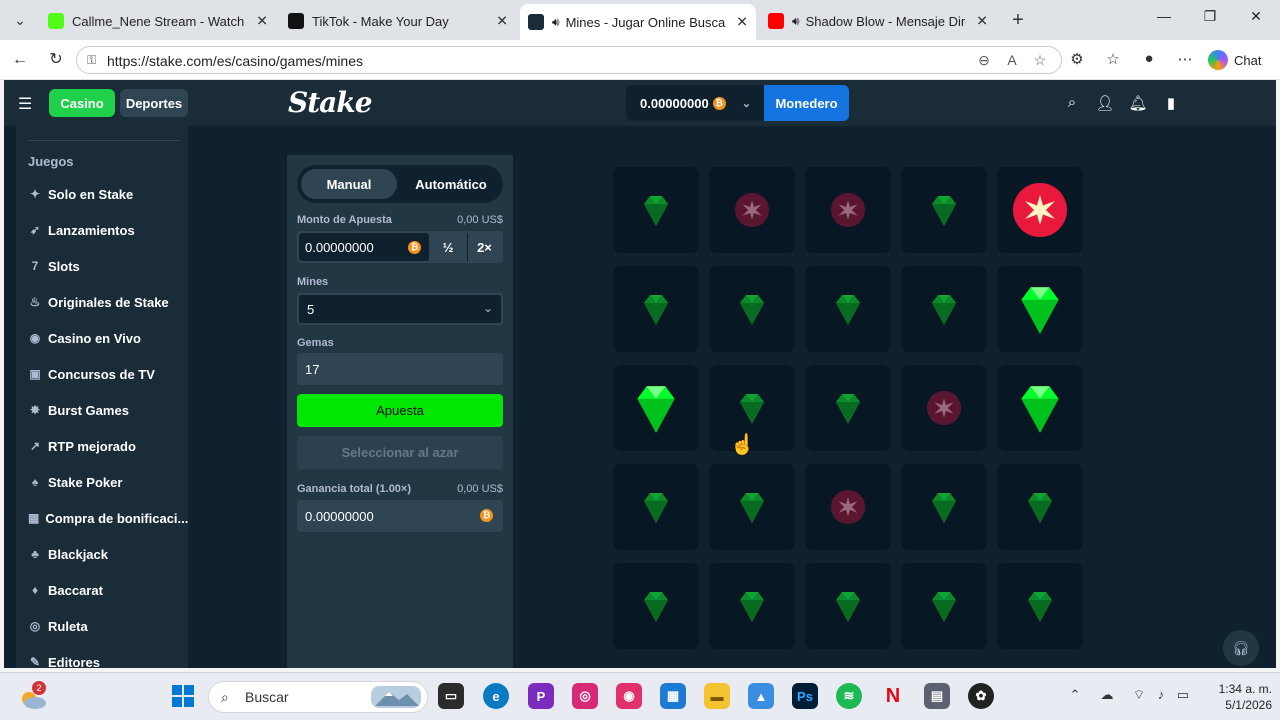 The image size is (1280, 720). Describe the element at coordinates (108, 590) in the screenshot. I see `sidebar-item: ♦ Baccarat` at that location.